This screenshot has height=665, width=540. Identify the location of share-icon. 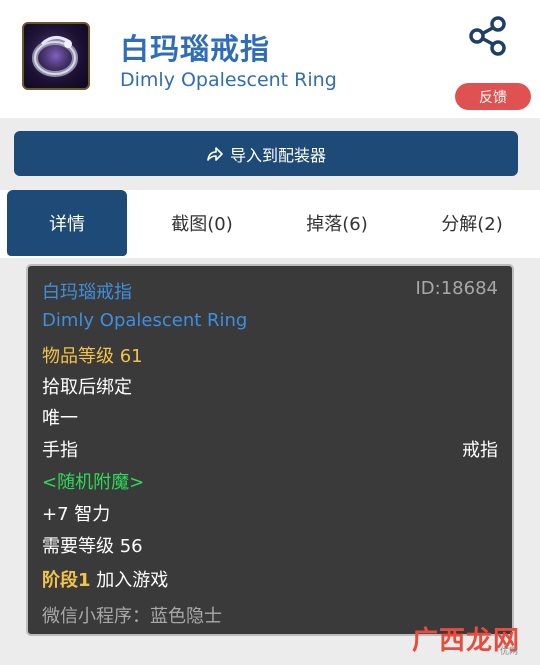
(488, 36).